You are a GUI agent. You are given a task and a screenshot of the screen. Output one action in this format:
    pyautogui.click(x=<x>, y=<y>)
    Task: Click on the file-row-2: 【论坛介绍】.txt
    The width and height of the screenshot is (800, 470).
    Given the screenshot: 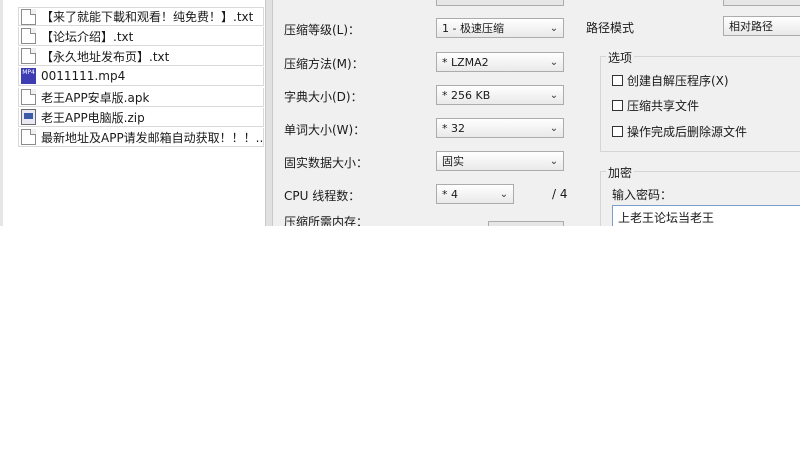 What is the action you would take?
    pyautogui.click(x=141, y=36)
    